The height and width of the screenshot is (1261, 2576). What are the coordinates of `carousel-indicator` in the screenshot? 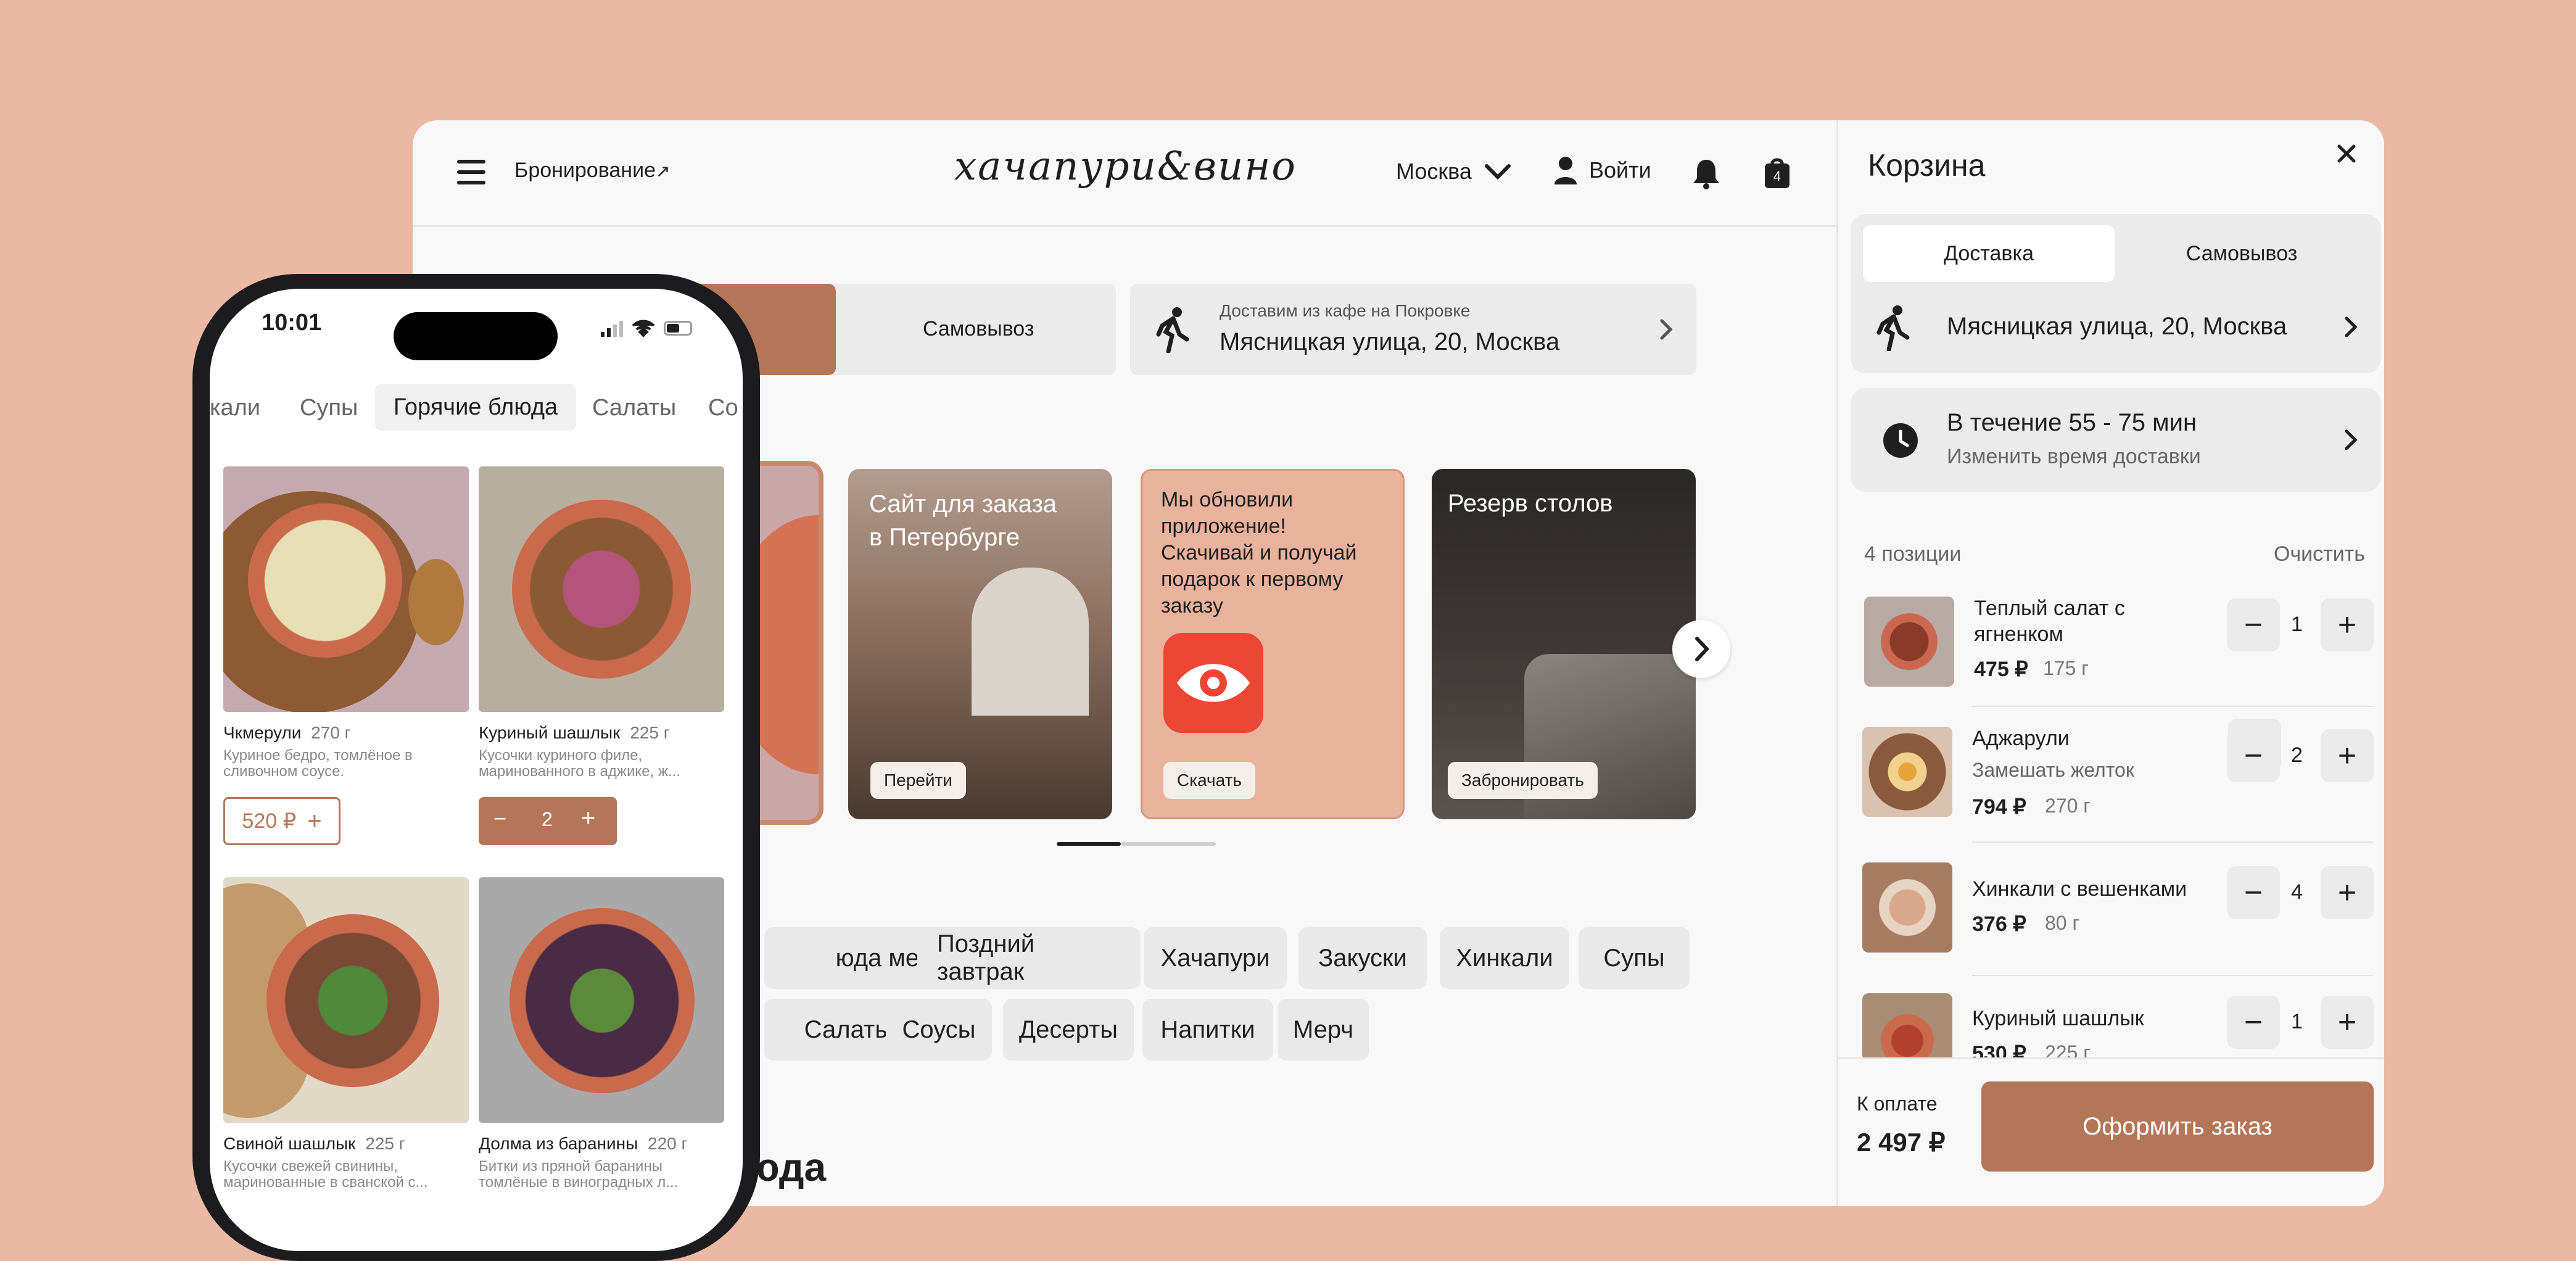 It's located at (1168, 844).